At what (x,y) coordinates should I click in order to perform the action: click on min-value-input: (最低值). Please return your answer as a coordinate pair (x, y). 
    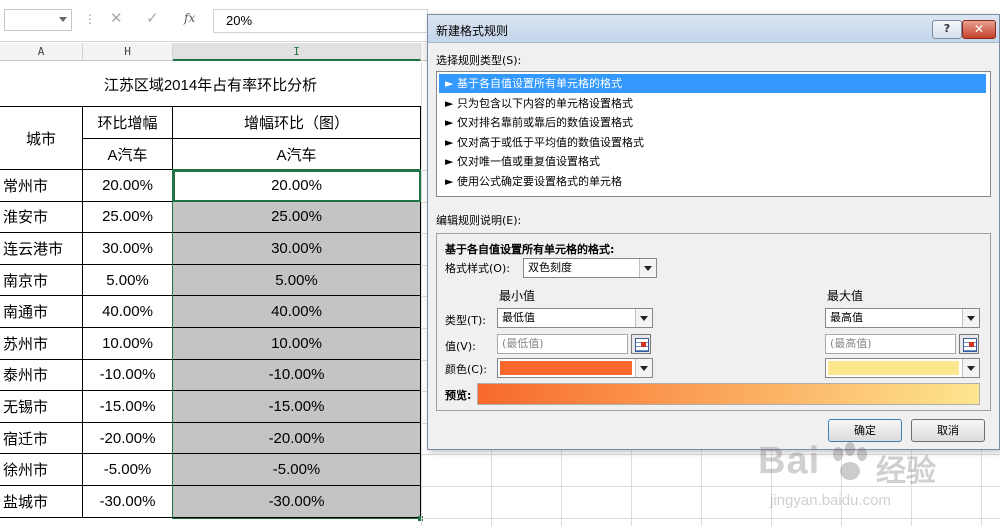
    Looking at the image, I should click on (562, 344).